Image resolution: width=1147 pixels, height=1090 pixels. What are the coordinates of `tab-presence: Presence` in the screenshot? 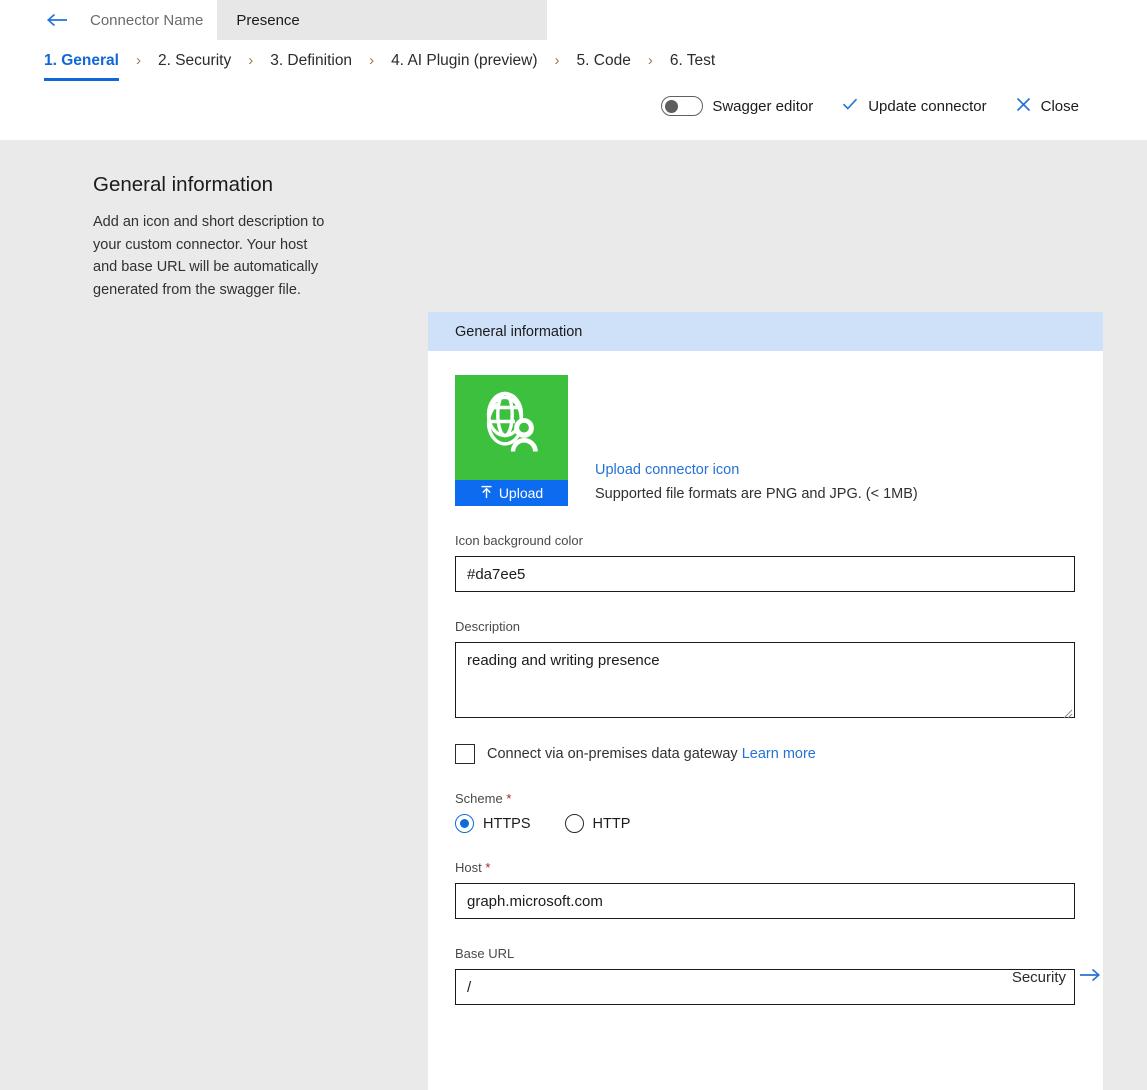 It's located at (382, 20).